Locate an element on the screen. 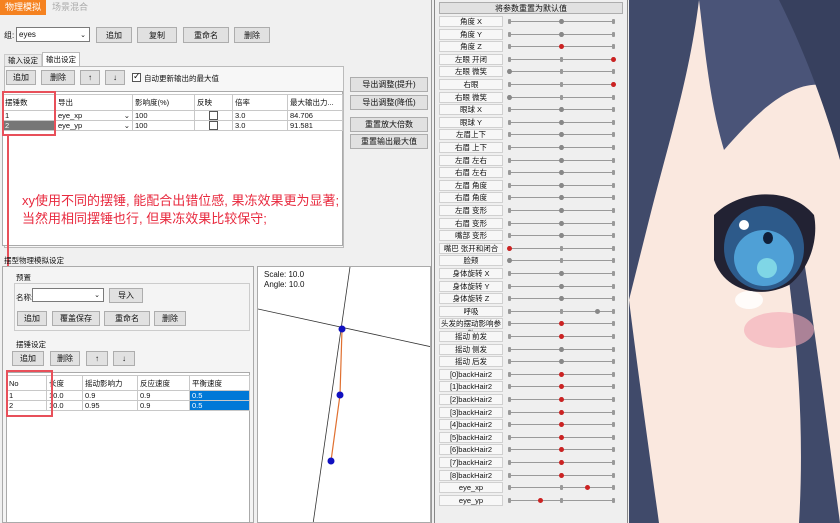 This screenshot has height=523, width=840. param-row: [7]backHair2 is located at coordinates (531, 463).